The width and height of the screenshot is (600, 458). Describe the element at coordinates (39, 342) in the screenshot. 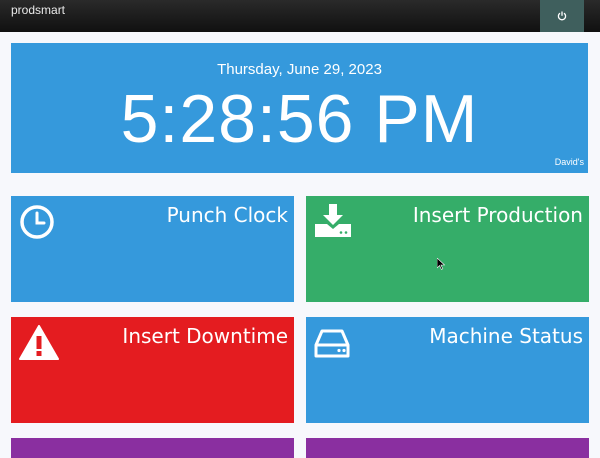

I see `warning-icon` at that location.